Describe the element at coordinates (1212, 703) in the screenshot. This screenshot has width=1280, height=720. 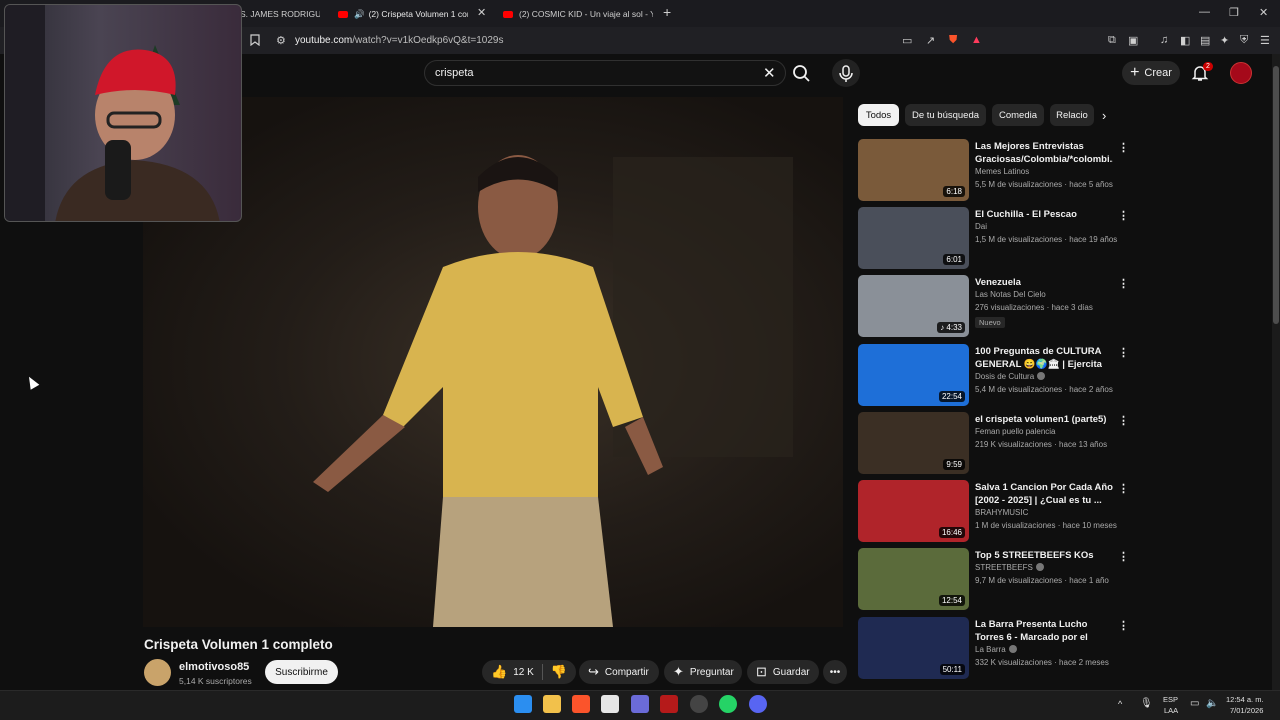
I see `volume-icon: 🔈` at that location.